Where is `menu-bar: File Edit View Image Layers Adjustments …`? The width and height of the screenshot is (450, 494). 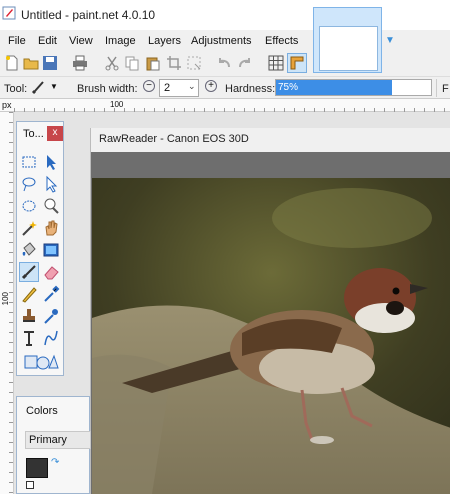 menu-bar: File Edit View Image Layers Adjustments … is located at coordinates (156, 41).